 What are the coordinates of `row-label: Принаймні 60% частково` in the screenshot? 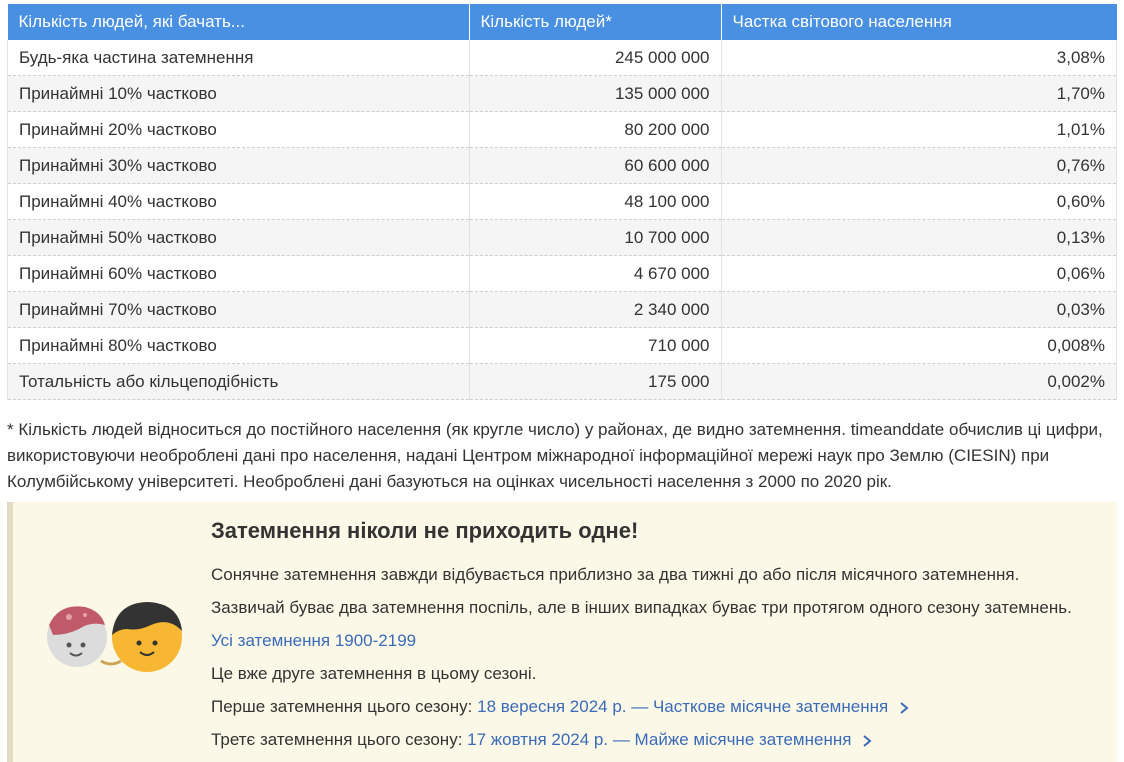 It's located at (238, 273).